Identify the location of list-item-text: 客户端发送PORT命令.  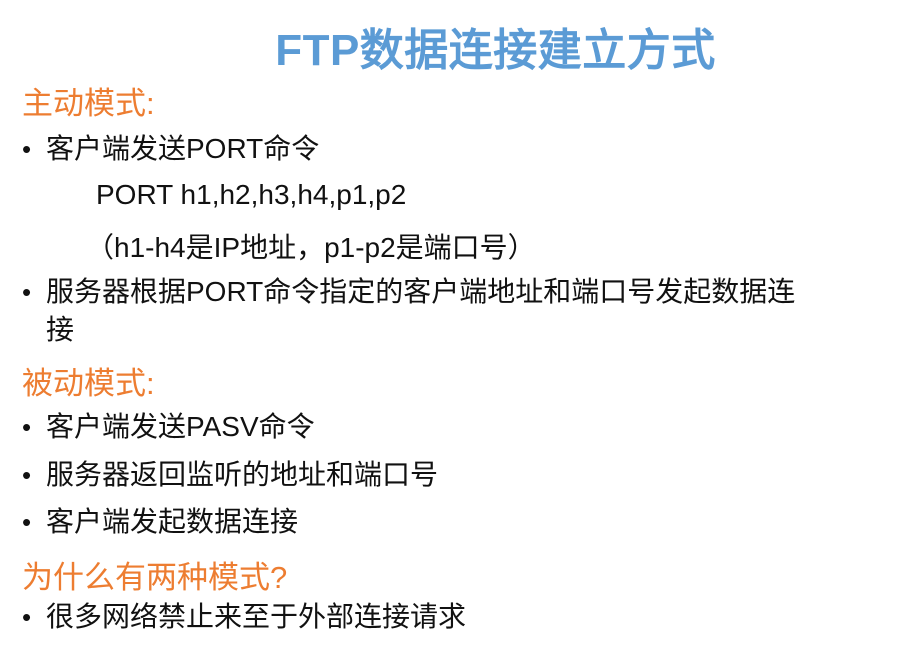
(183, 148).